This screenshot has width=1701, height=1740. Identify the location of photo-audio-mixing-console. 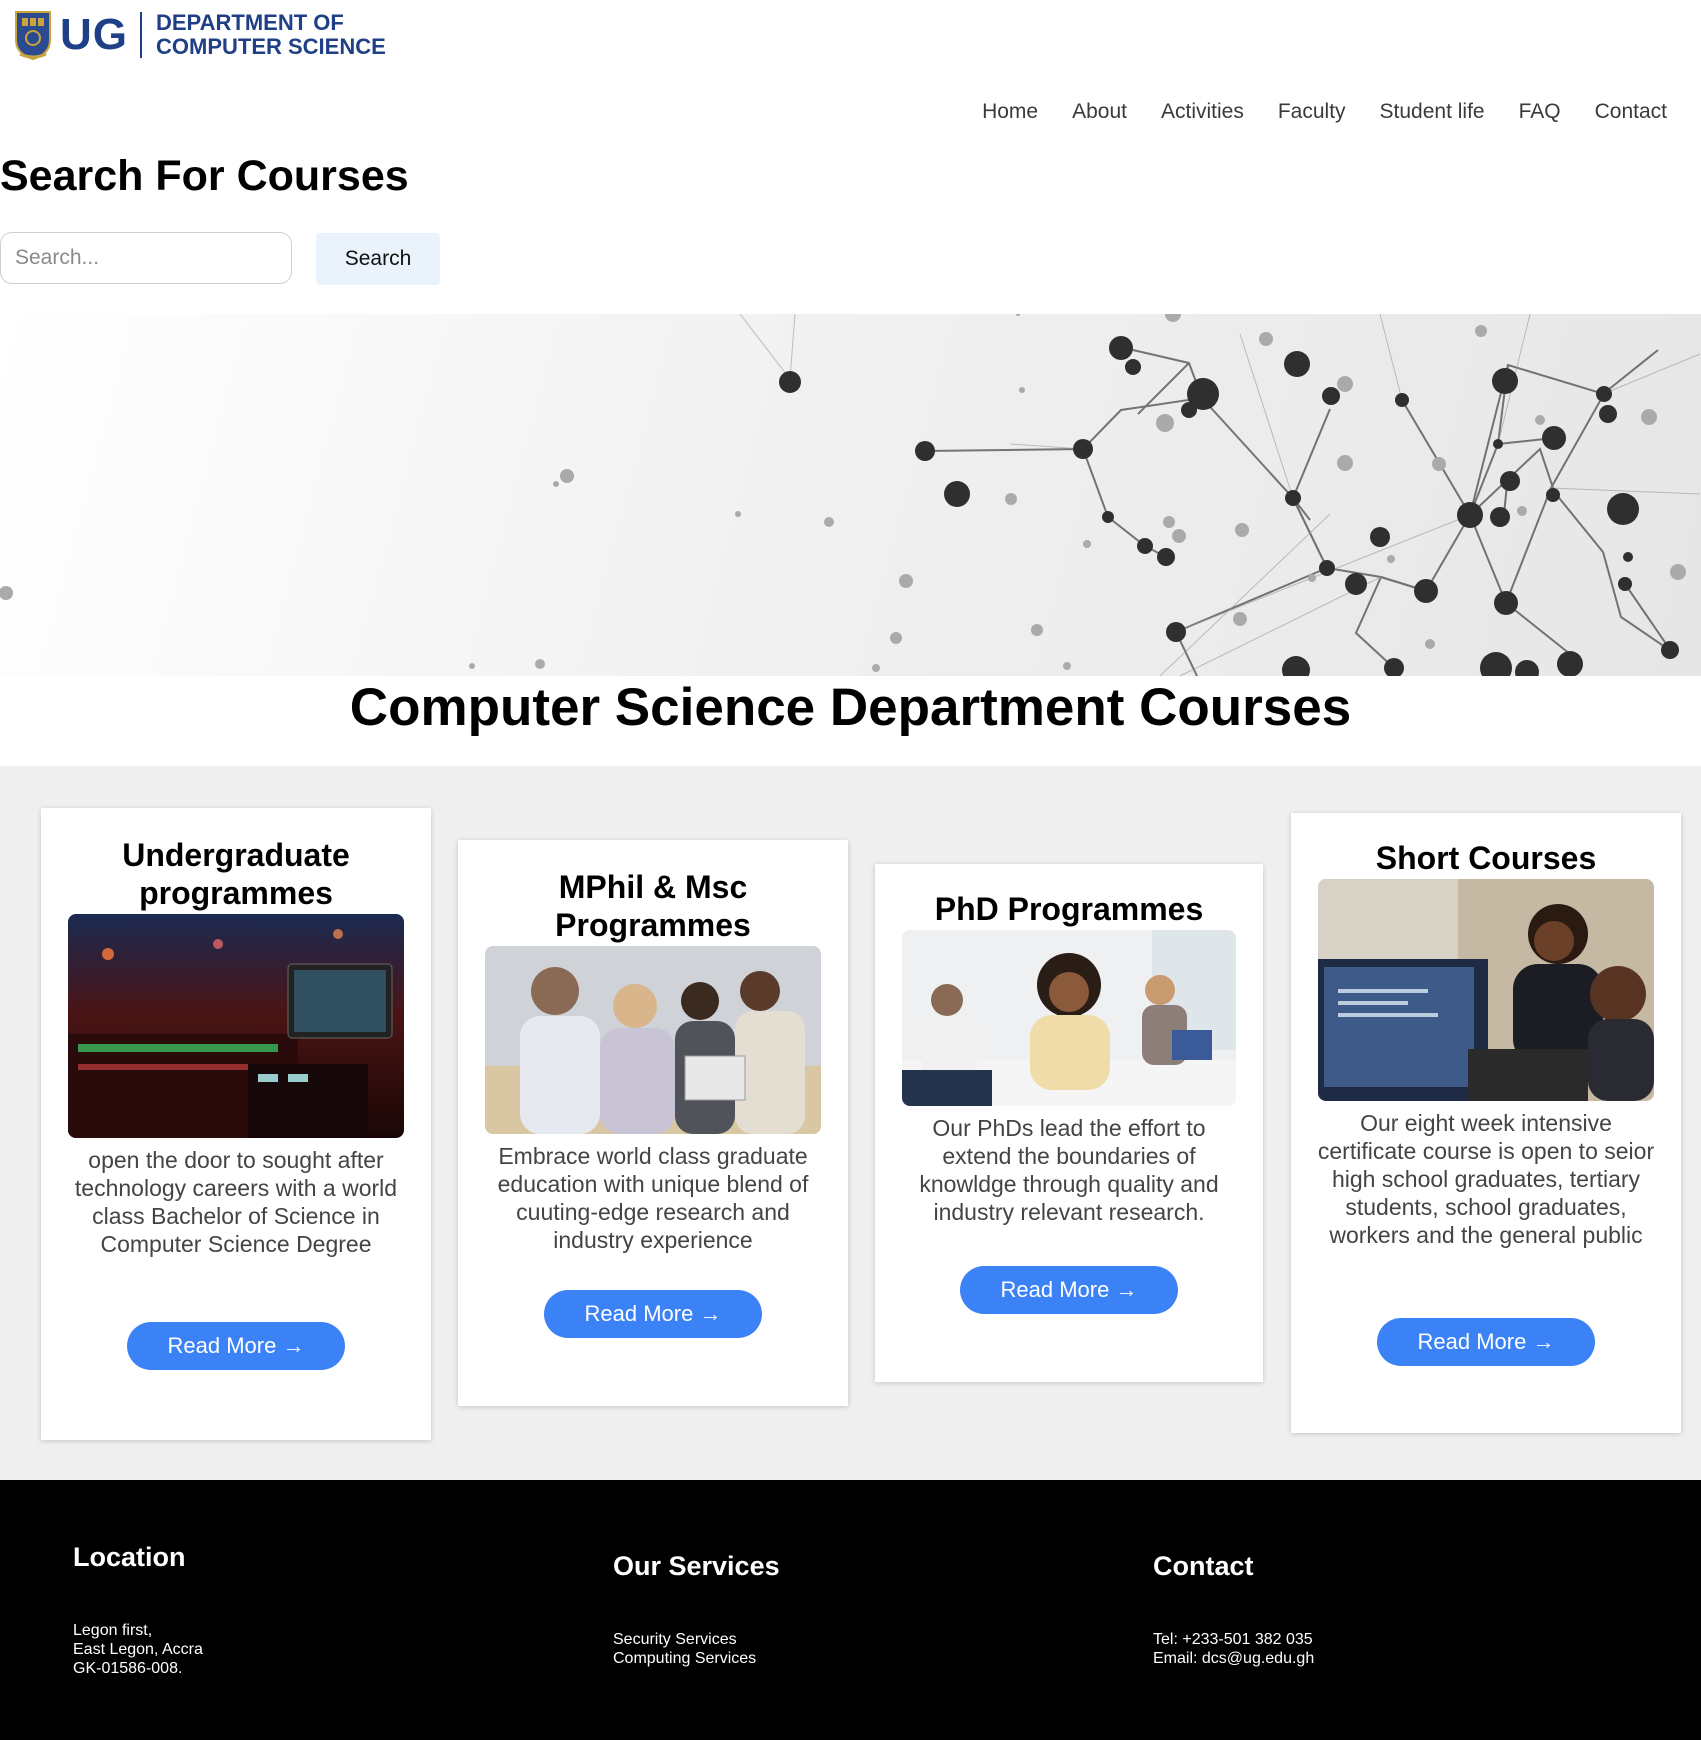
(236, 1026).